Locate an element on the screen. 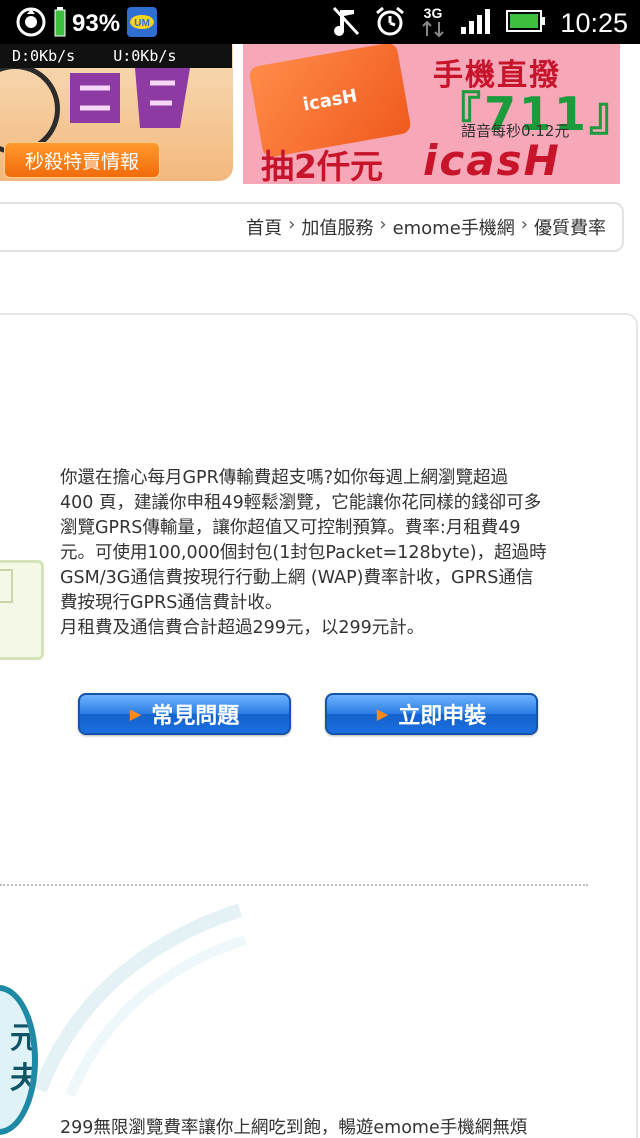 The width and height of the screenshot is (640, 1138). status-bar: 93% UM 3G 10:25 is located at coordinates (320, 22).